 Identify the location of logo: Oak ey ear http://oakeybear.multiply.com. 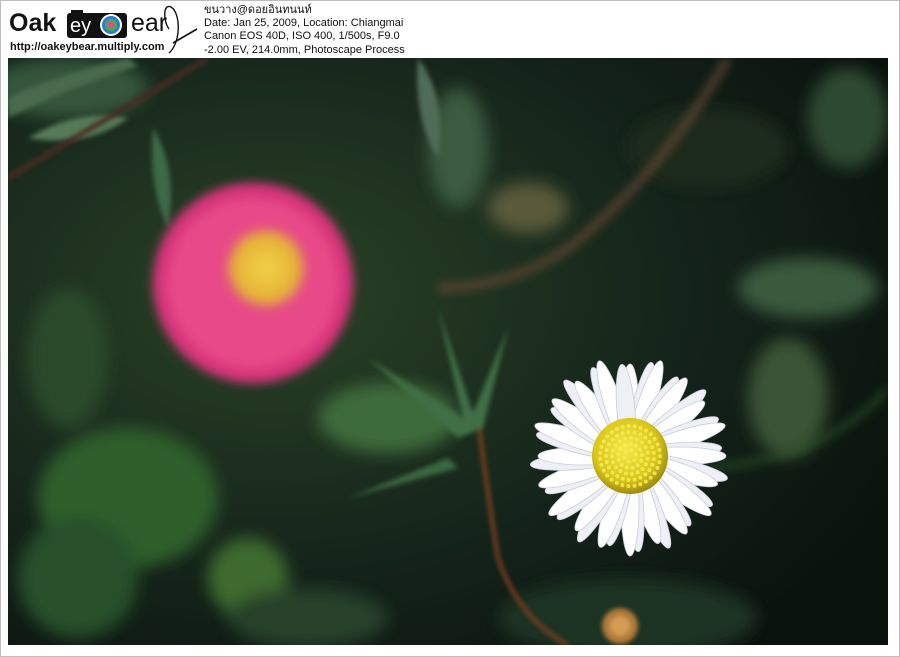
(104, 30).